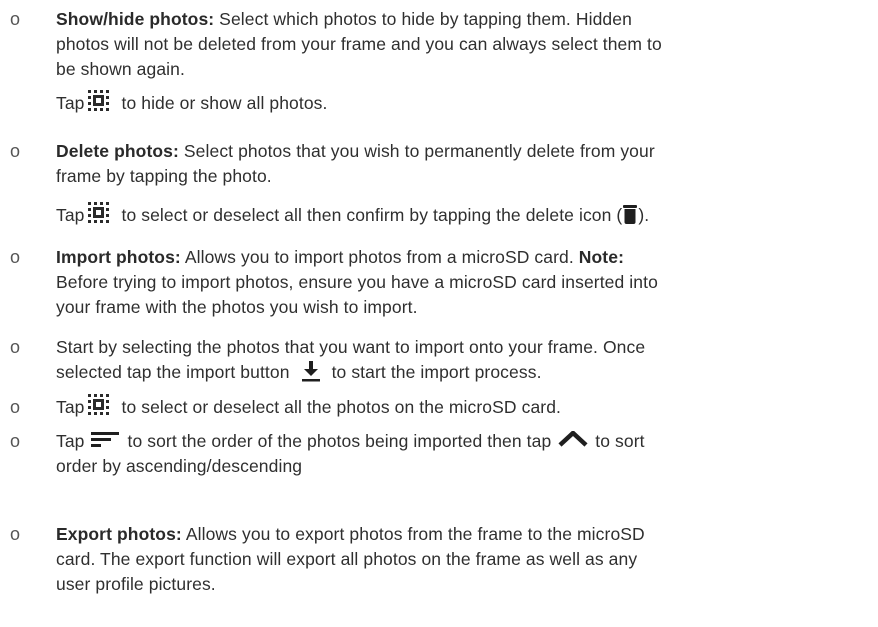 This screenshot has width=878, height=627. What do you see at coordinates (436, 372) in the screenshot?
I see `text-span: to start the import process.` at bounding box center [436, 372].